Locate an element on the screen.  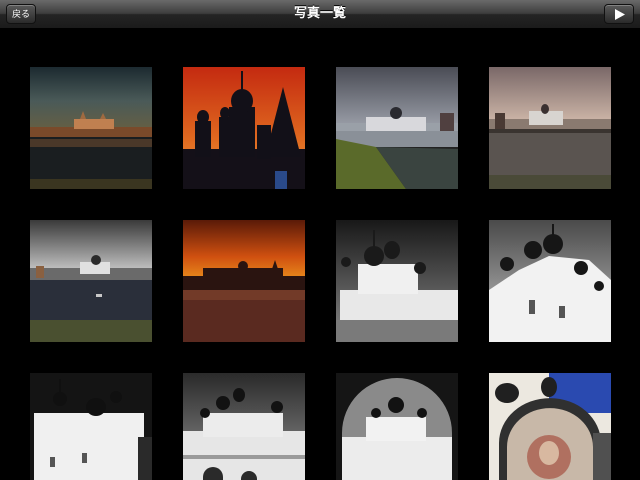
slideshow-button is located at coordinates (619, 14).